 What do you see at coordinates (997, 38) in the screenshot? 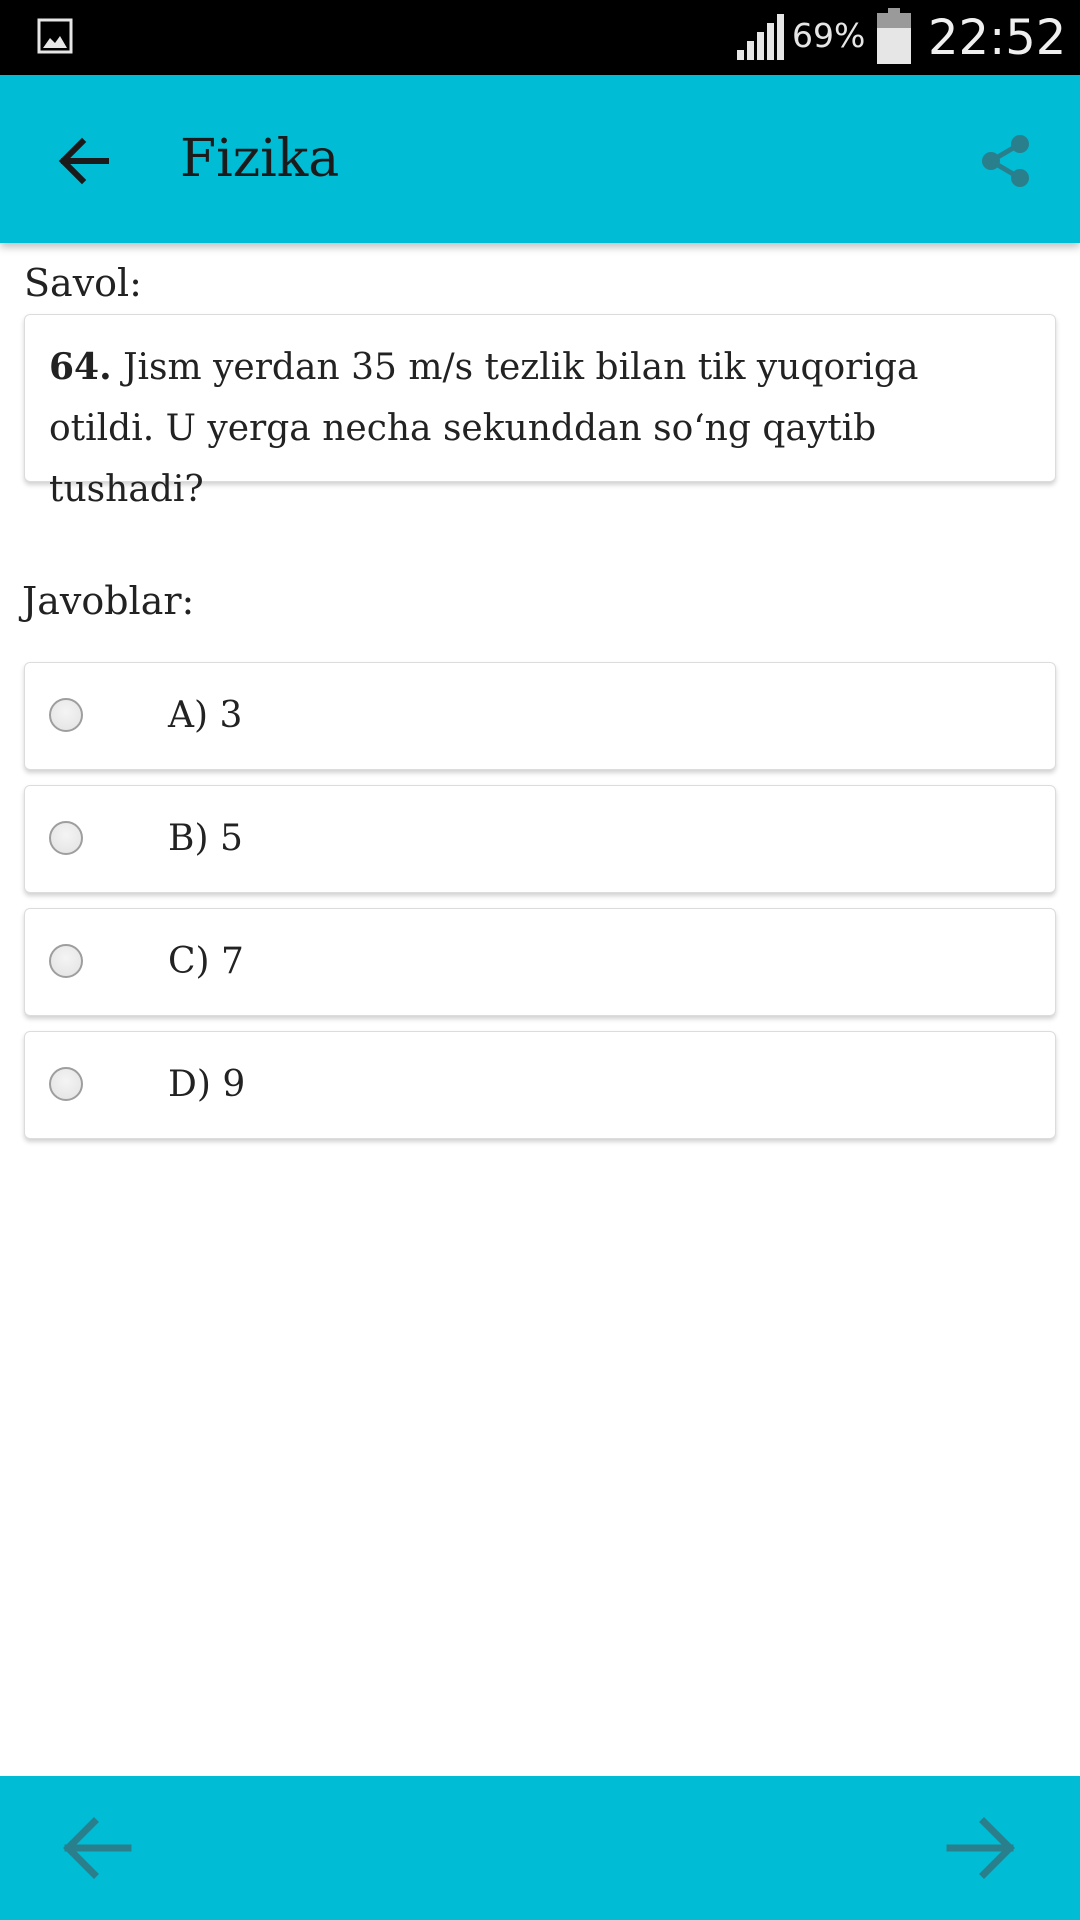
I see `clock: 22:52` at bounding box center [997, 38].